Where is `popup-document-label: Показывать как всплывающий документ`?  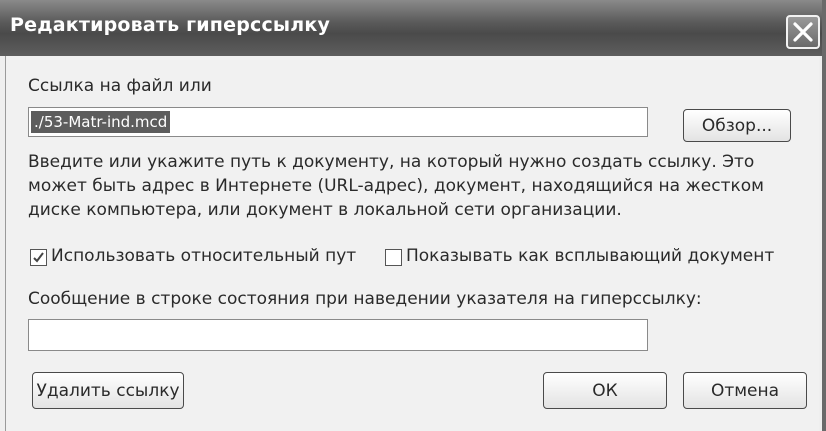
popup-document-label: Показывать как всплывающий документ is located at coordinates (590, 256).